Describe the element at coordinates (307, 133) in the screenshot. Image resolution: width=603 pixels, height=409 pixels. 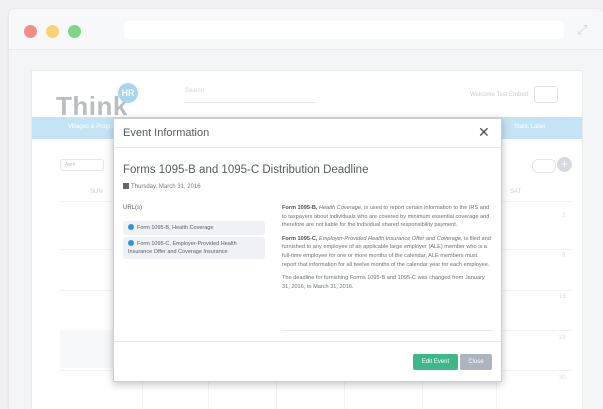
I see `modal-header: Event Information ✕` at that location.